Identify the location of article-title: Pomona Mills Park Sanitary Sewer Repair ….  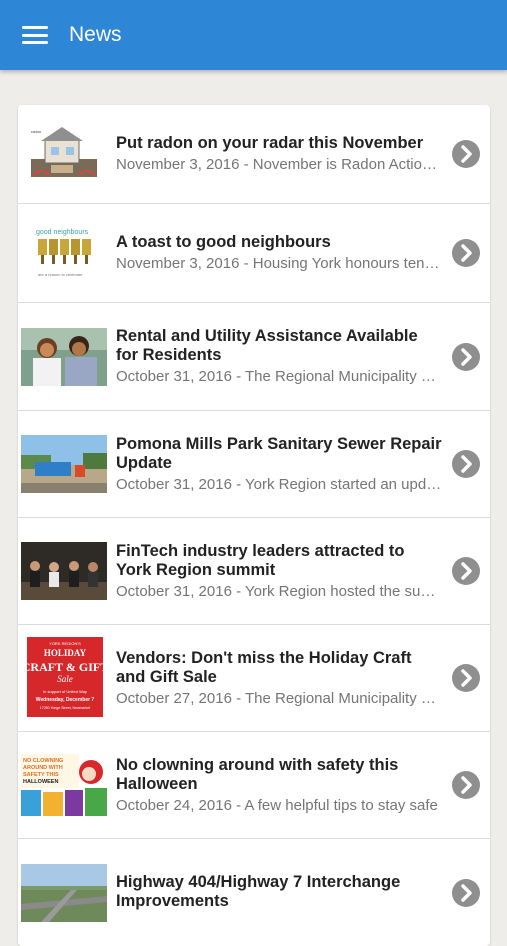
(279, 453).